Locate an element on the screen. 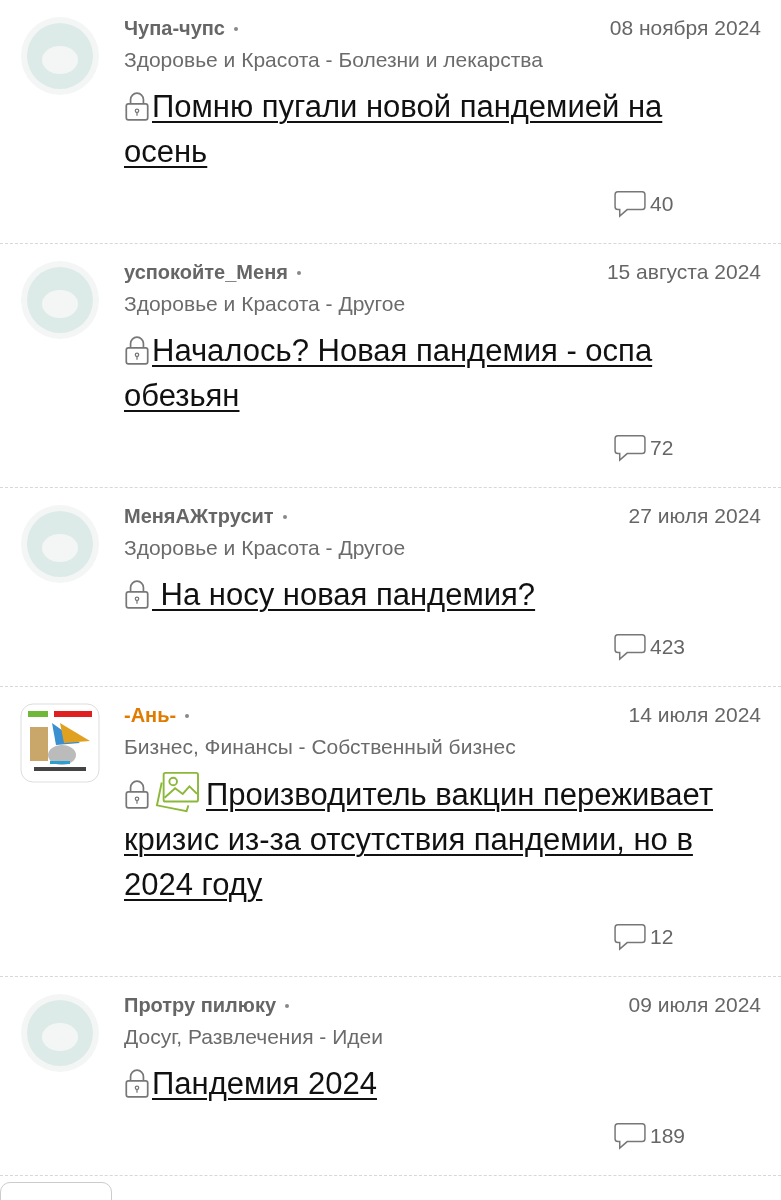 This screenshot has height=1200, width=781. category-label: Досуг, Развлечения - Идеи is located at coordinates (442, 1037).